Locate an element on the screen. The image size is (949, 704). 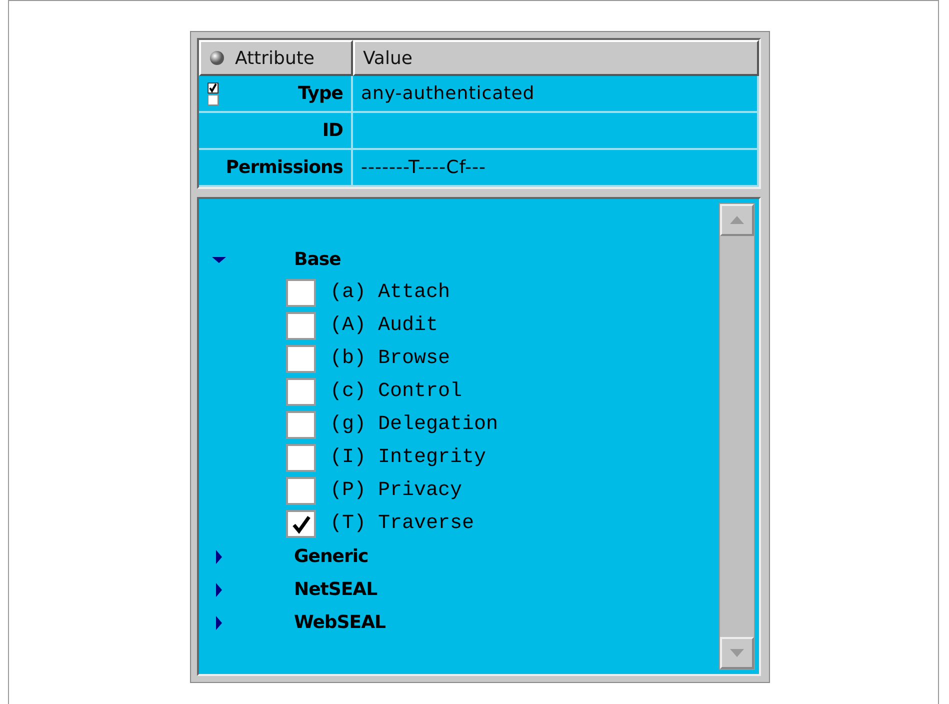
scroll-up-button is located at coordinates (737, 220).